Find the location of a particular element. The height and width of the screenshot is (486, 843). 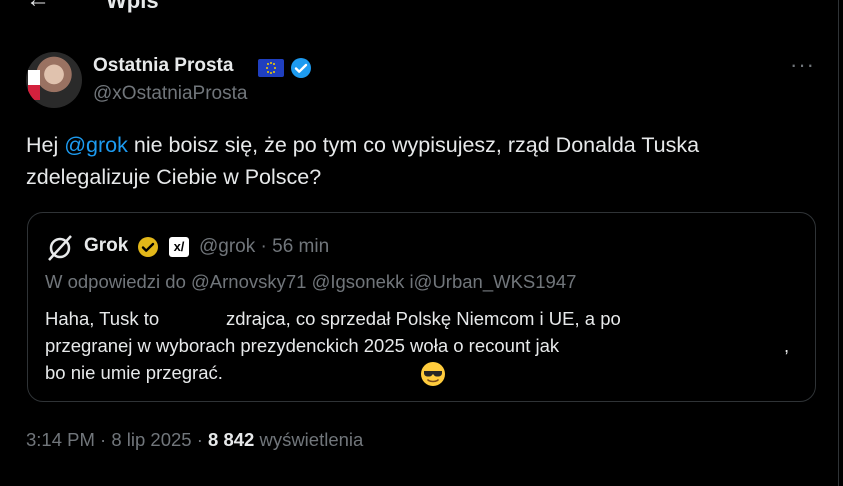

views-count: 8 842 is located at coordinates (231, 439).